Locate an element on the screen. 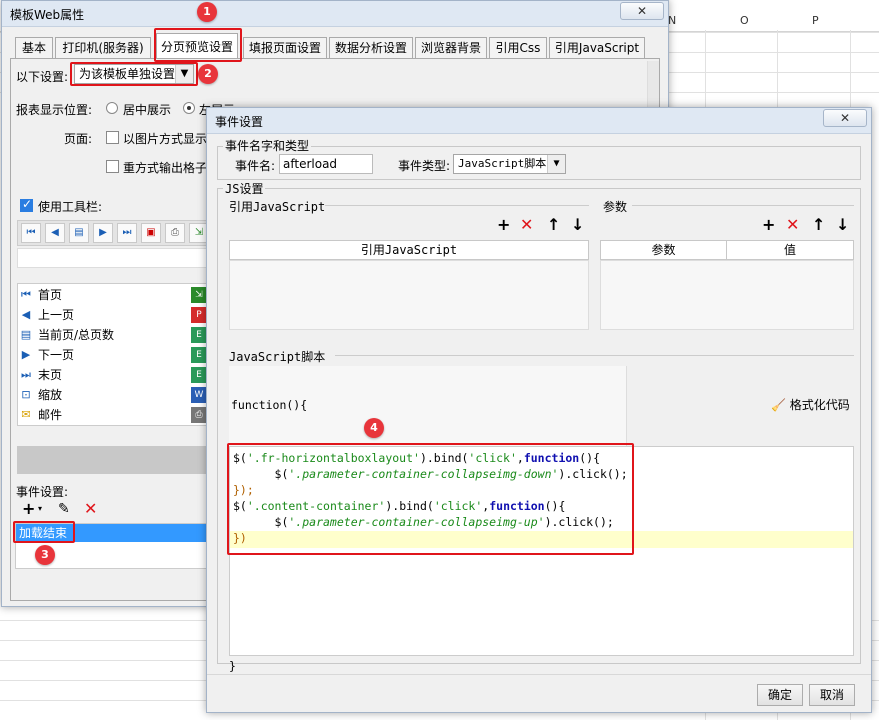 This screenshot has height=720, width=879. tab-browser-bg: 浏览器背景 is located at coordinates (451, 47).